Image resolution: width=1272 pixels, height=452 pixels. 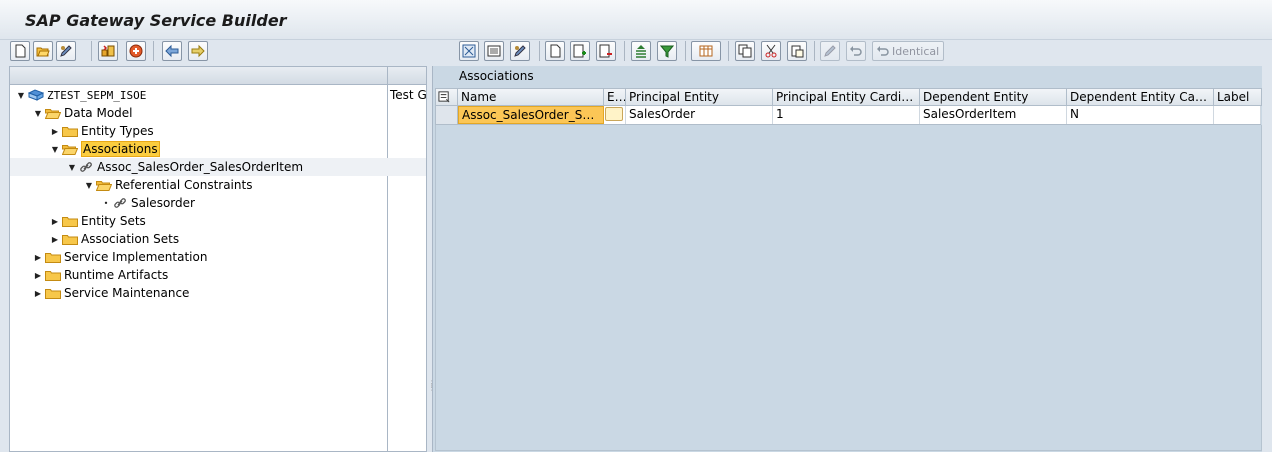 I want to click on paste-icon, so click(x=797, y=51).